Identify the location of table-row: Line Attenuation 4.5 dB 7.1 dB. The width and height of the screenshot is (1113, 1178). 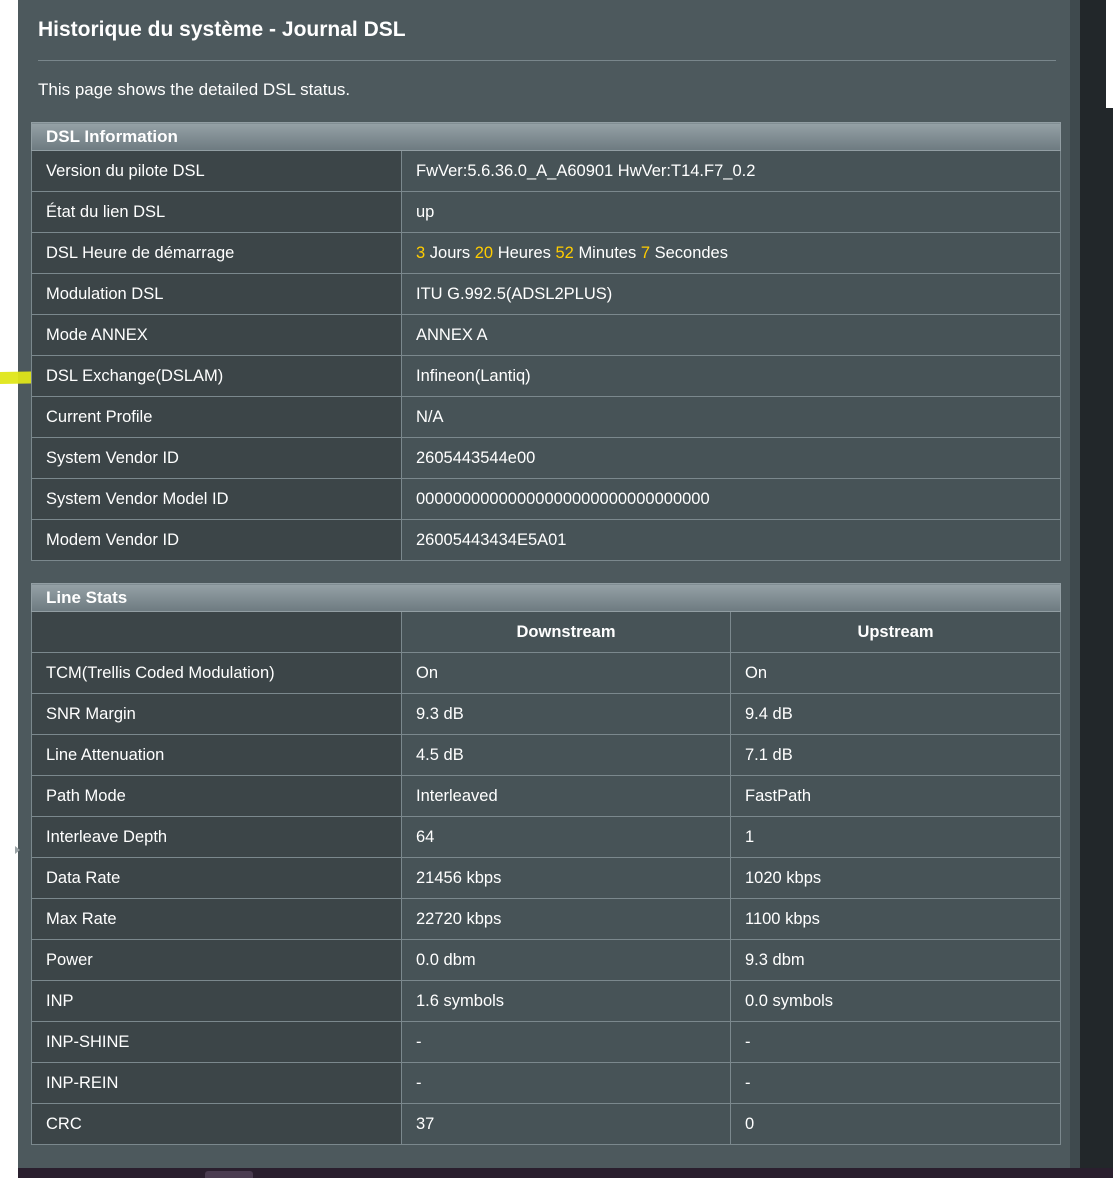
(546, 755).